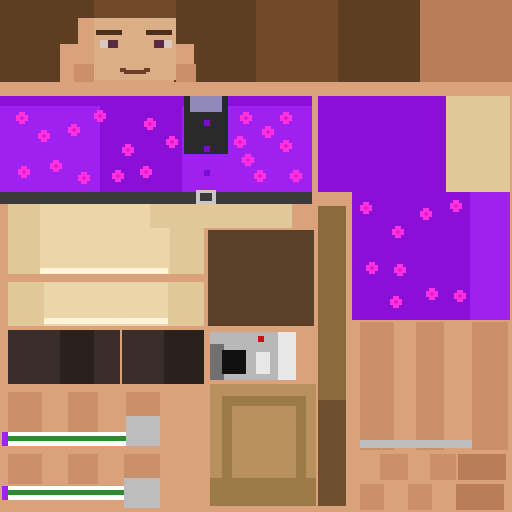  What do you see at coordinates (297, 47) in the screenshot?
I see `hair-block` at bounding box center [297, 47].